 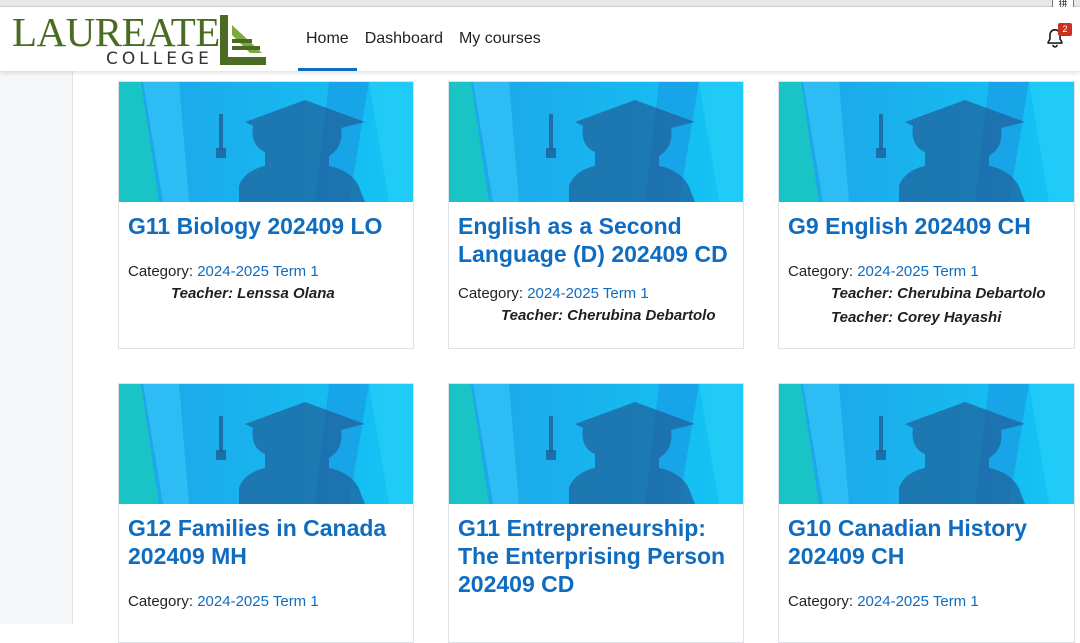 I want to click on primary-navigation: Home Dashboard My courses, so click(x=423, y=39).